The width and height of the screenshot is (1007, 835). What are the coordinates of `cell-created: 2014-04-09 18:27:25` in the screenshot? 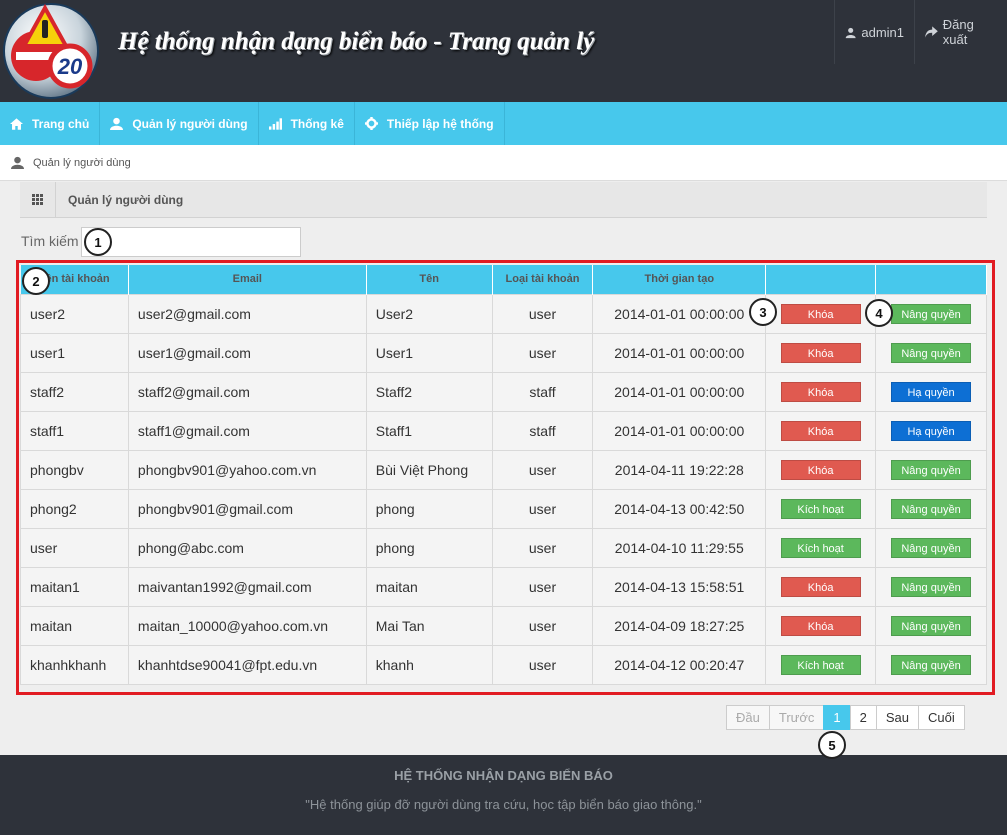 It's located at (679, 625).